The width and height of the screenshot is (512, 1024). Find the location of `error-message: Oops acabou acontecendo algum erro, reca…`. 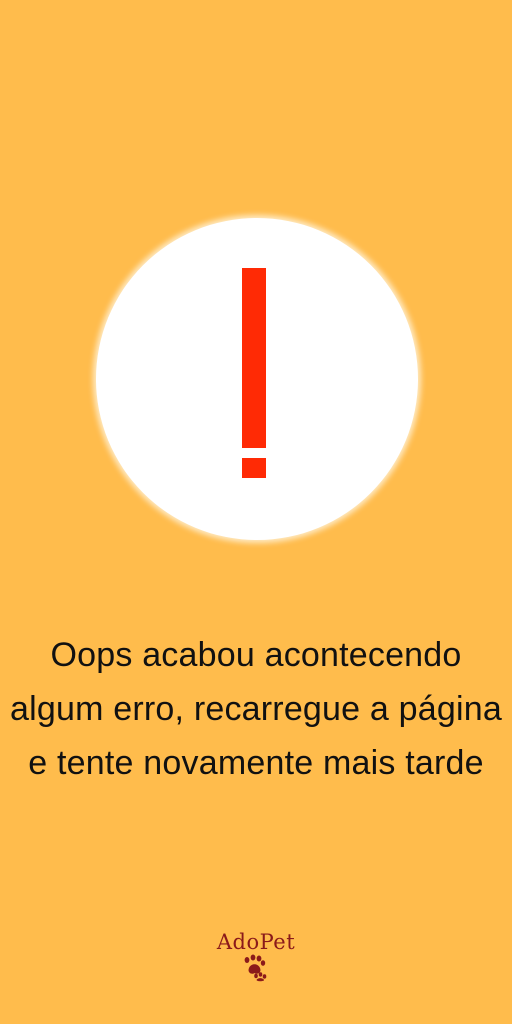

error-message: Oops acabou acontecendo algum erro, reca… is located at coordinates (256, 709).